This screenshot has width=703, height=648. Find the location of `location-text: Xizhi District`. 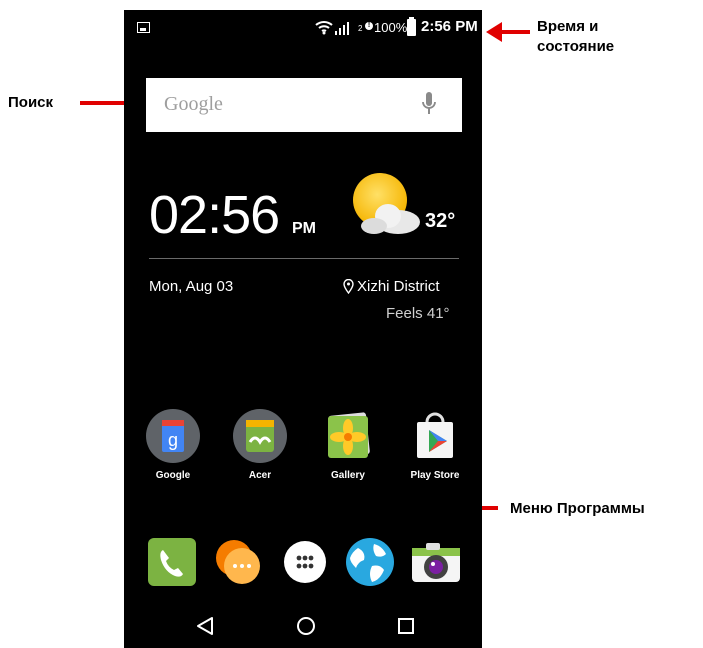

location-text: Xizhi District is located at coordinates (398, 286).